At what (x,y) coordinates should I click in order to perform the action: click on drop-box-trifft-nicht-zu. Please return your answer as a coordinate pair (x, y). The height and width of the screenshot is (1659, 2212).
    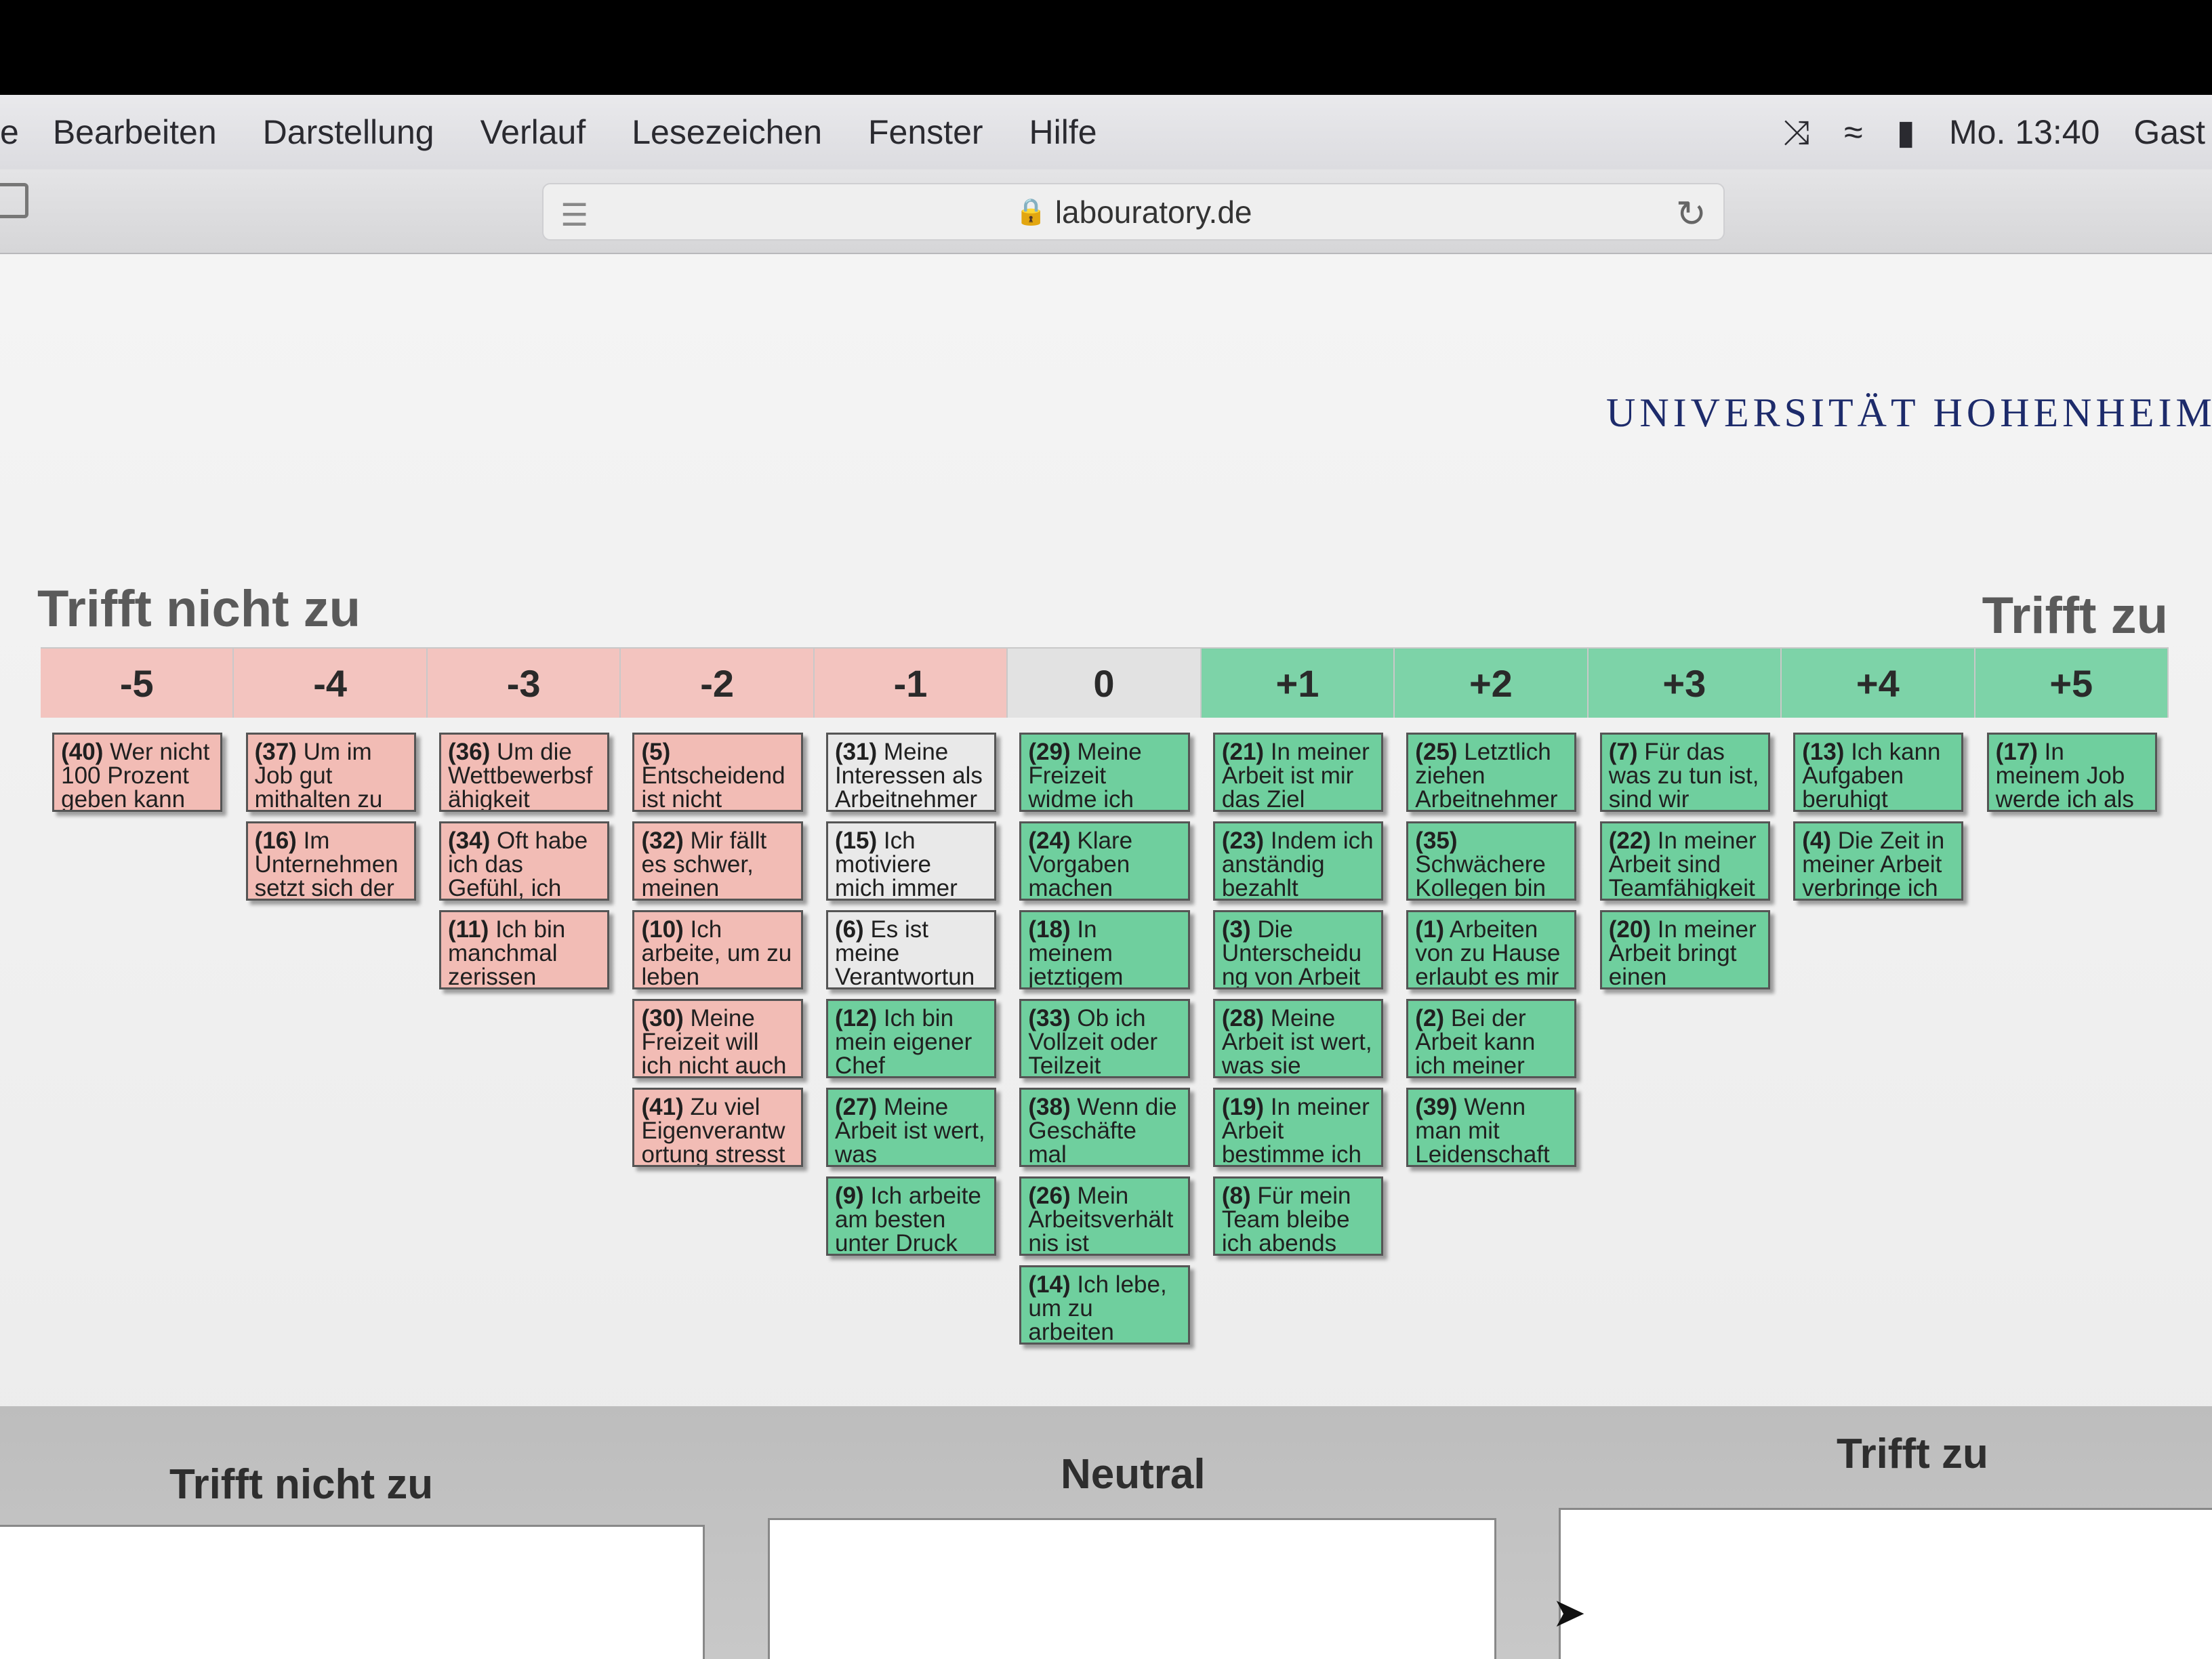
    Looking at the image, I should click on (352, 1592).